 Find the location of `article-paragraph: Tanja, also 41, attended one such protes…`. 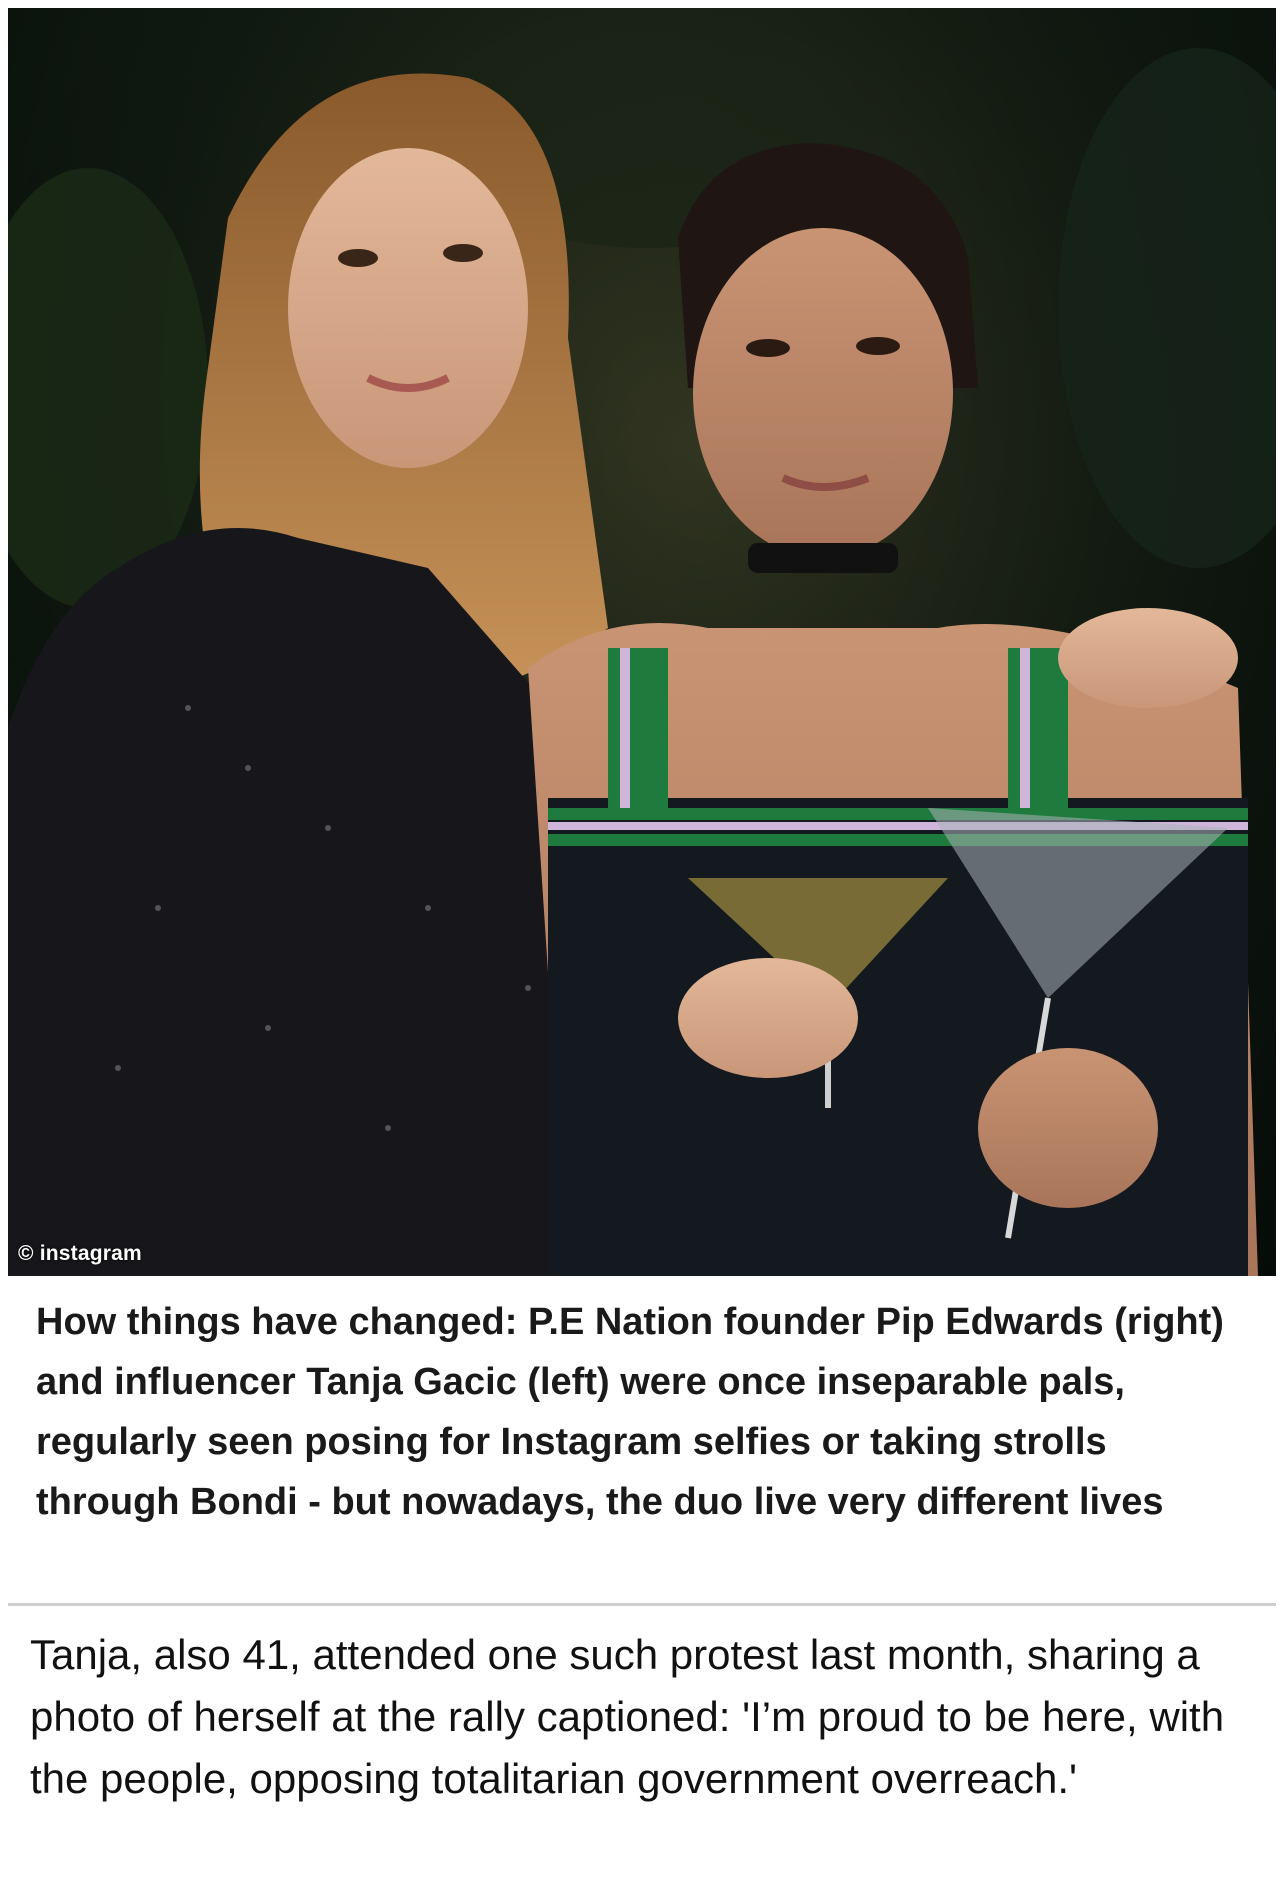

article-paragraph: Tanja, also 41, attended one such protes… is located at coordinates (627, 1716).